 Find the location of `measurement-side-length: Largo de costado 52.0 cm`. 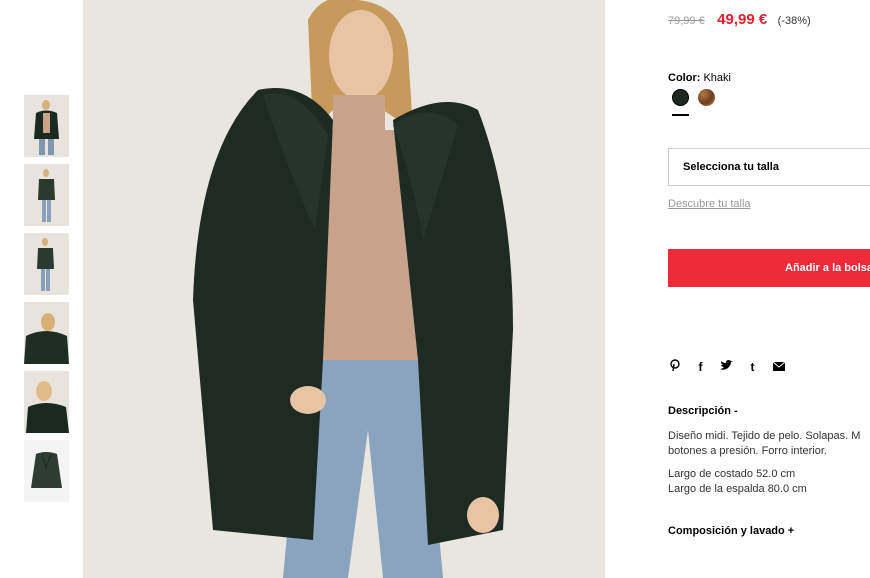

measurement-side-length: Largo de costado 52.0 cm is located at coordinates (732, 474).